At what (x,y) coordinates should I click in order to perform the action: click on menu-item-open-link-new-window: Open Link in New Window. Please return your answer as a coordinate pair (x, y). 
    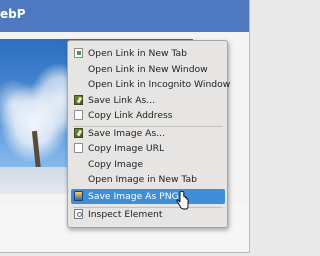
    Looking at the image, I should click on (148, 69).